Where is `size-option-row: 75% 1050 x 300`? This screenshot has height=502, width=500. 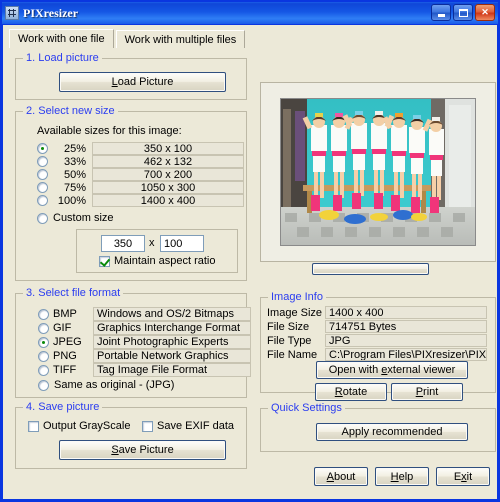 size-option-row: 75% 1050 x 300 is located at coordinates (140, 187).